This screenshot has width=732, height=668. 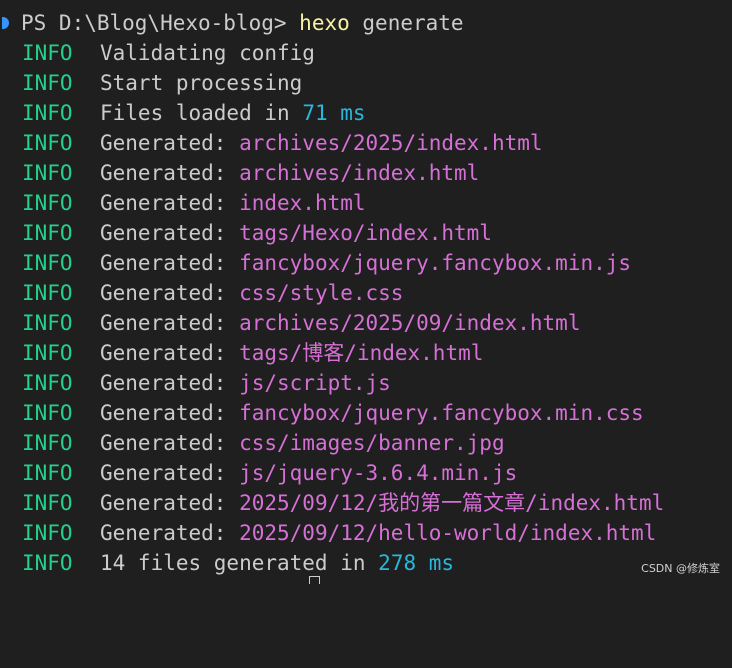 I want to click on command-decoration-icon, so click(x=5, y=23).